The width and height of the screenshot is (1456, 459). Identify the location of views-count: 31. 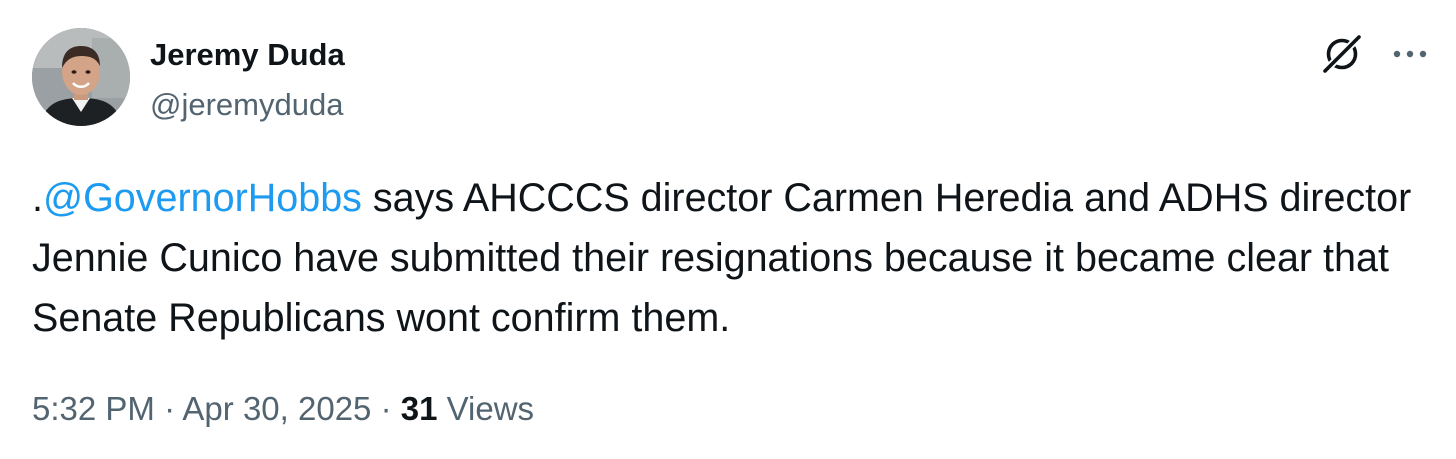
(419, 408).